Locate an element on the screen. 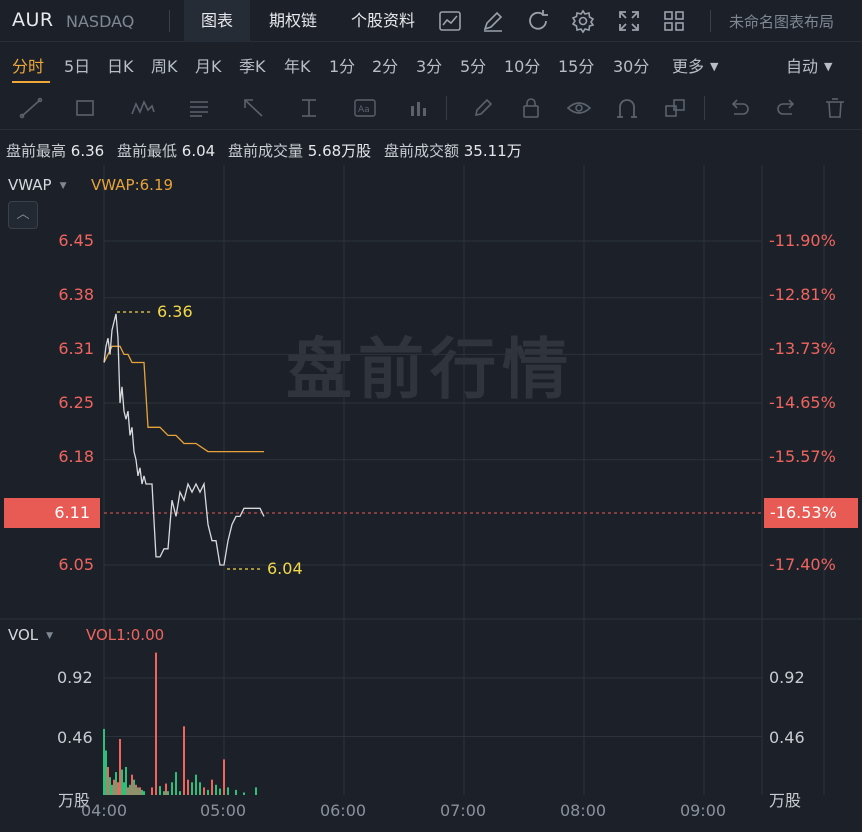  pencil-icon is located at coordinates (483, 108).